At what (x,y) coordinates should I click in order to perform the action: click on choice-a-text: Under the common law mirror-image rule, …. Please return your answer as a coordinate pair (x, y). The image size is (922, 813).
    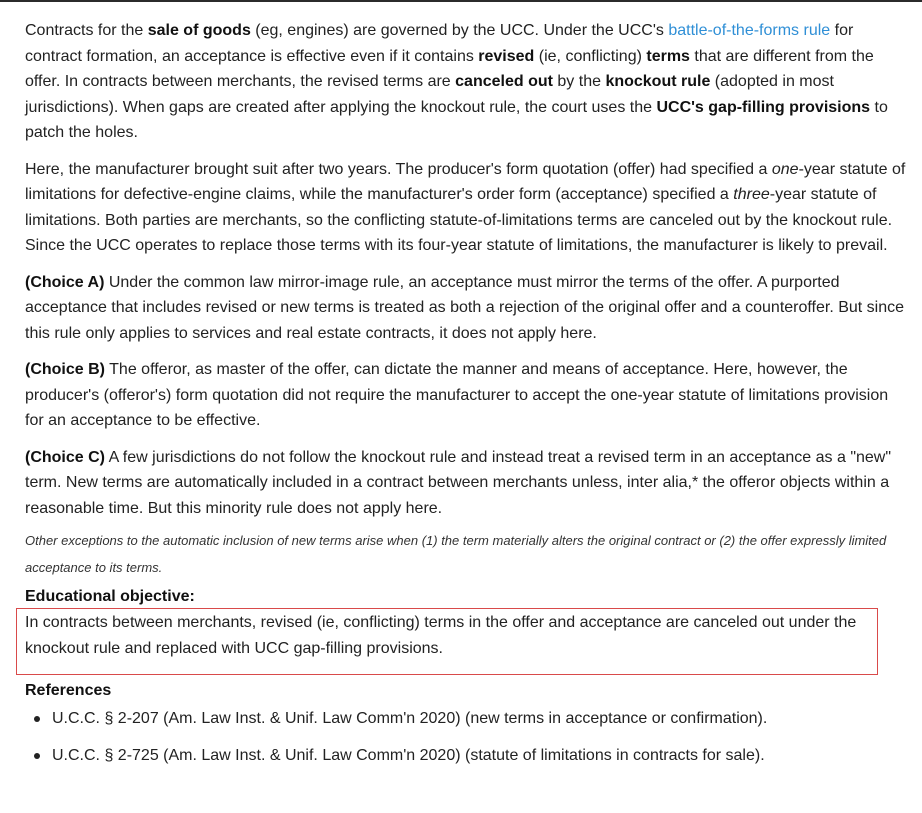
    Looking at the image, I should click on (465, 307).